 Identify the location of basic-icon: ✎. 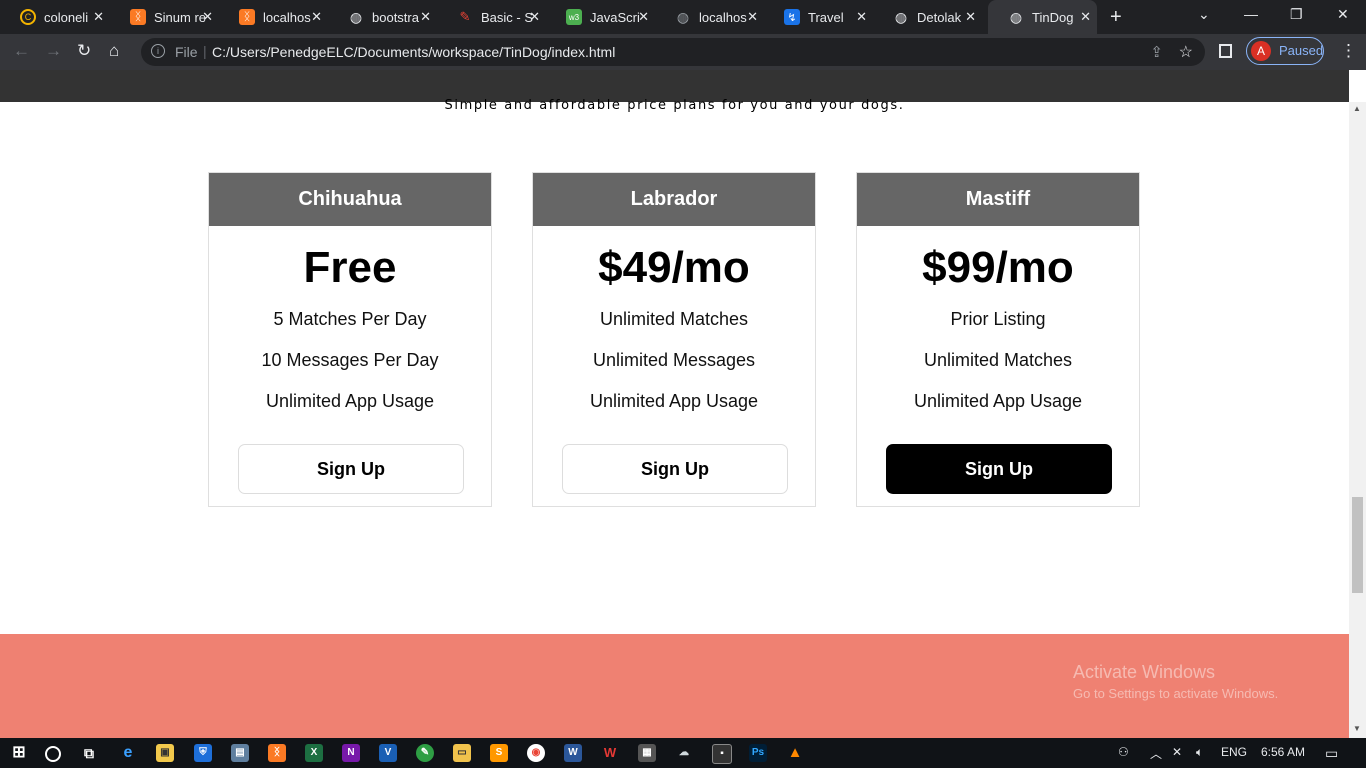
(465, 16).